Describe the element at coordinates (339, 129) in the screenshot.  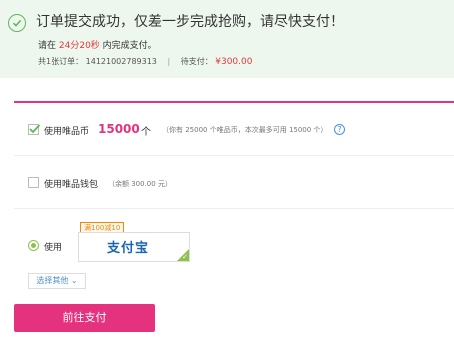
I see `help-icon: ?` at that location.